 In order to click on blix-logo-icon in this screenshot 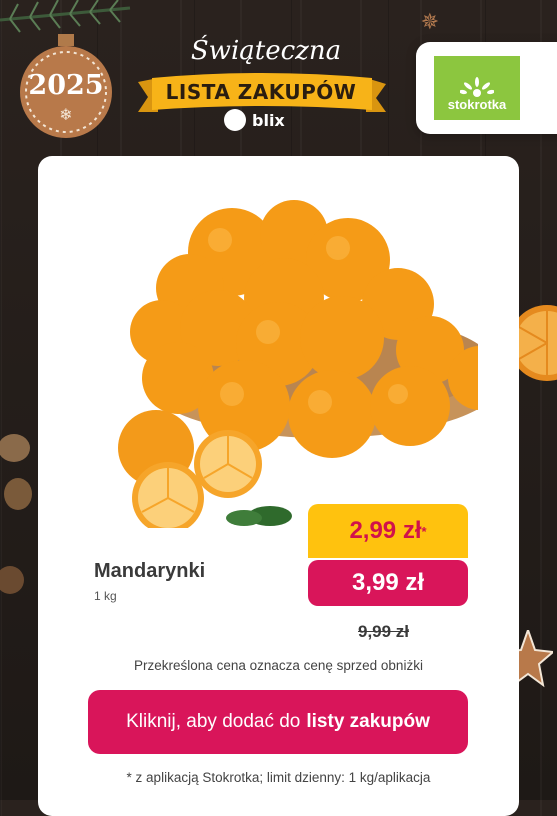, I will do `click(235, 120)`.